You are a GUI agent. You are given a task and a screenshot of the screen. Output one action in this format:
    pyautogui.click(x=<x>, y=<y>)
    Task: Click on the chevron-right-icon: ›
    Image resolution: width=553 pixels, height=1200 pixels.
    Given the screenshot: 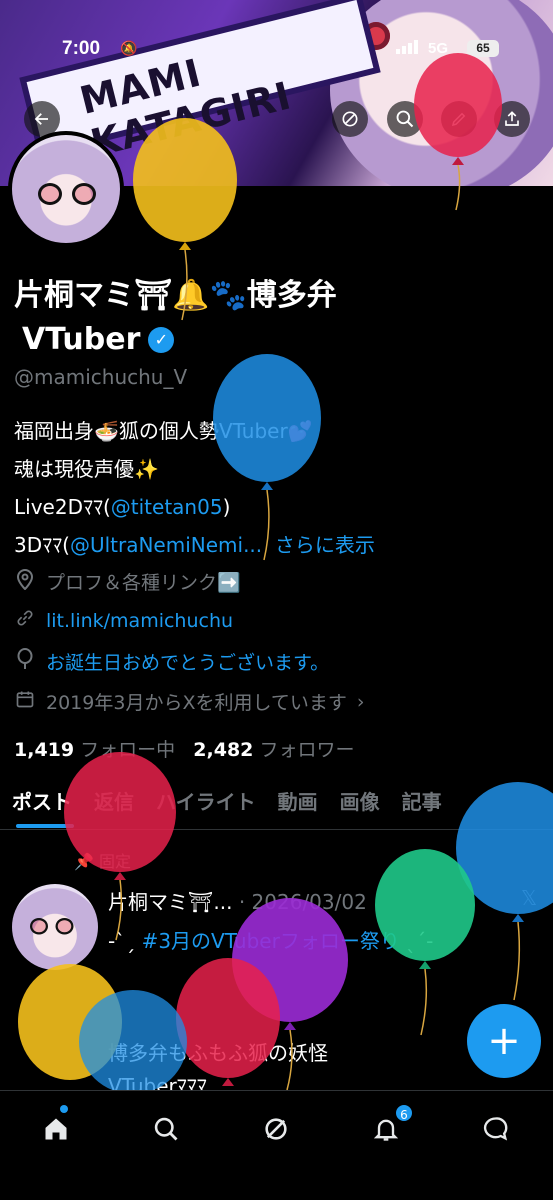 What is the action you would take?
    pyautogui.click(x=360, y=701)
    